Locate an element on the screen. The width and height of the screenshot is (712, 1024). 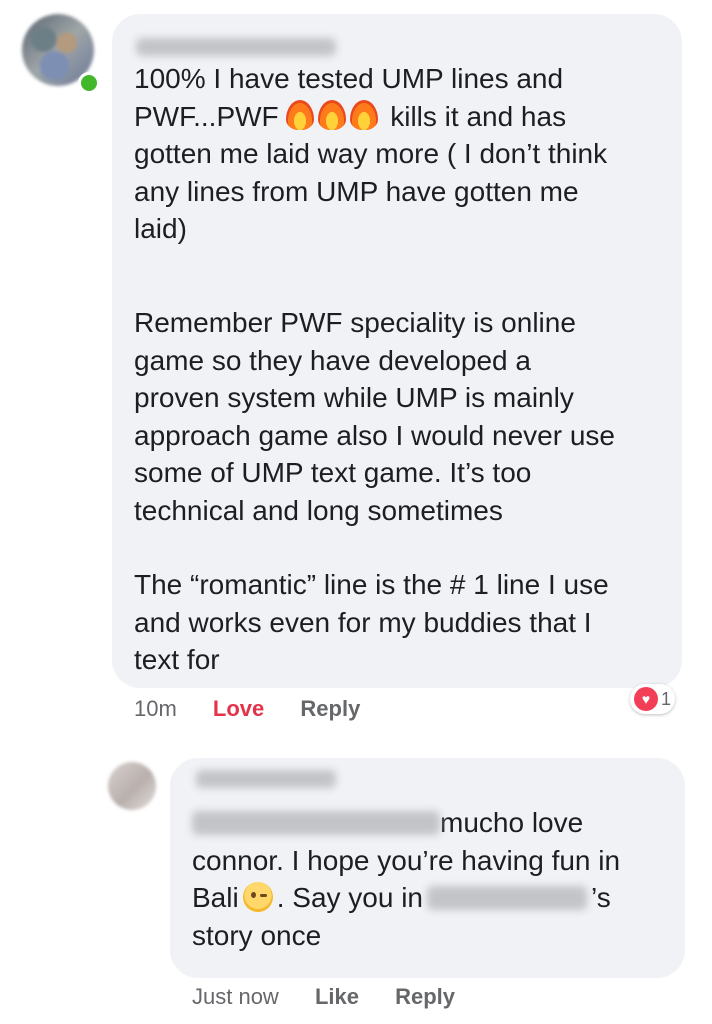
reply-line: Bali is located at coordinates (215, 897).